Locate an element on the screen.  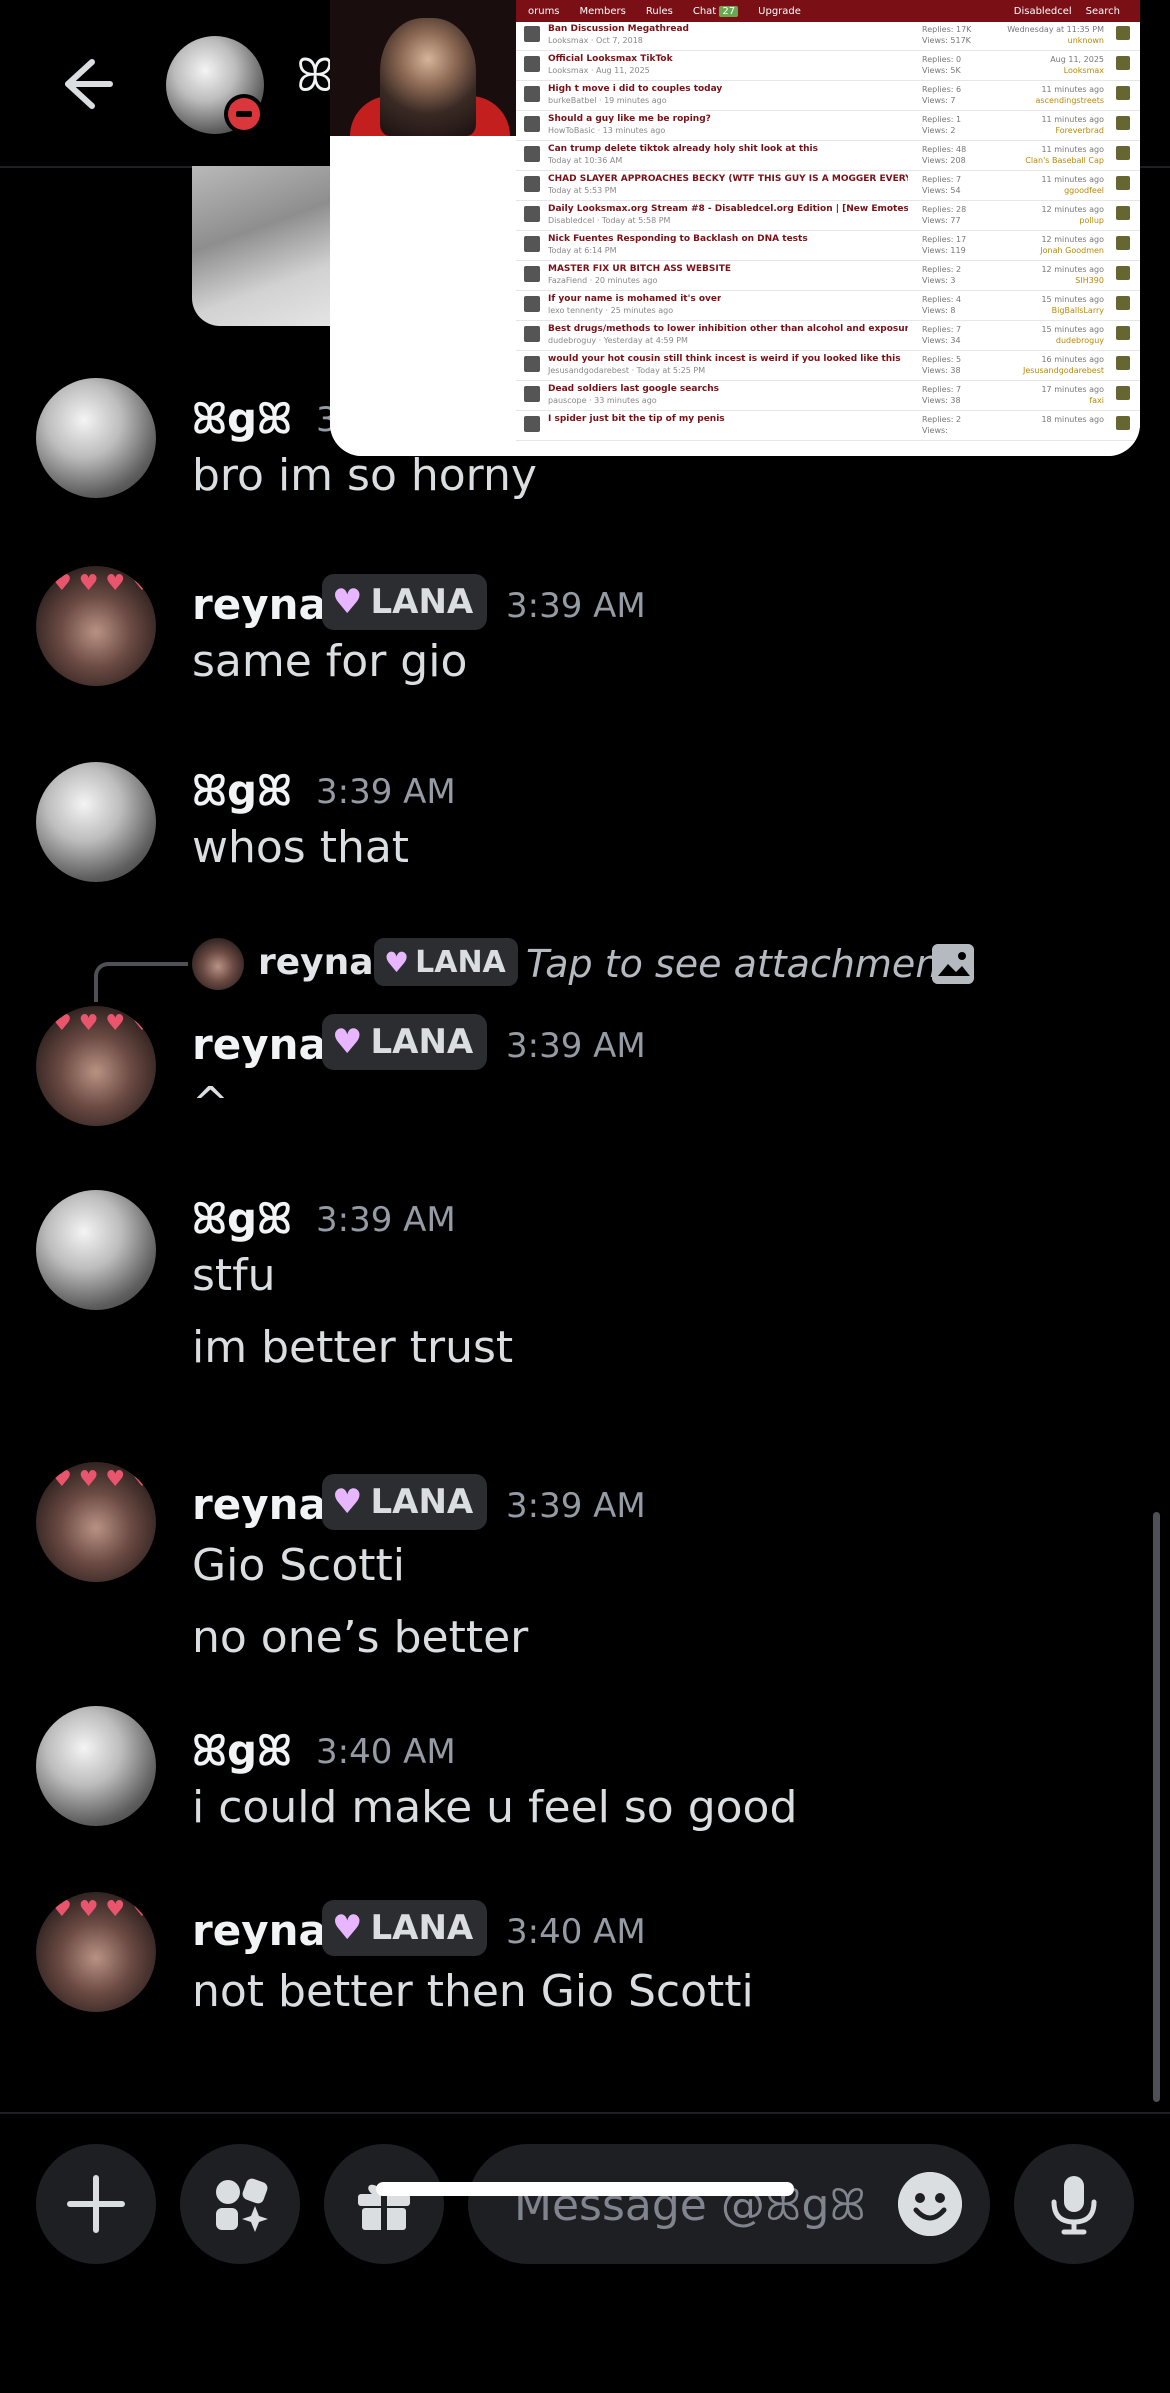
thread-title: High t move i did to couples today is located at coordinates (635, 89).